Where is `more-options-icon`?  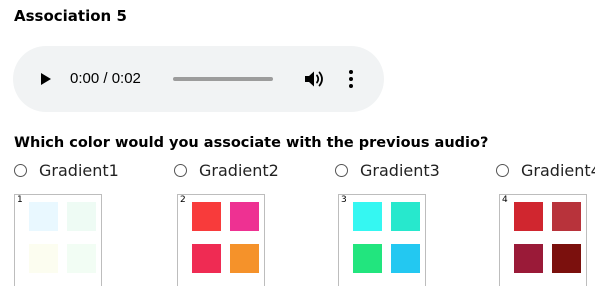
more-options-icon is located at coordinates (351, 79).